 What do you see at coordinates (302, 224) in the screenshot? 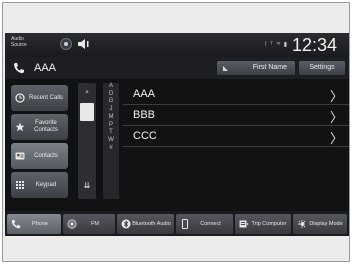
I see `display-icon` at bounding box center [302, 224].